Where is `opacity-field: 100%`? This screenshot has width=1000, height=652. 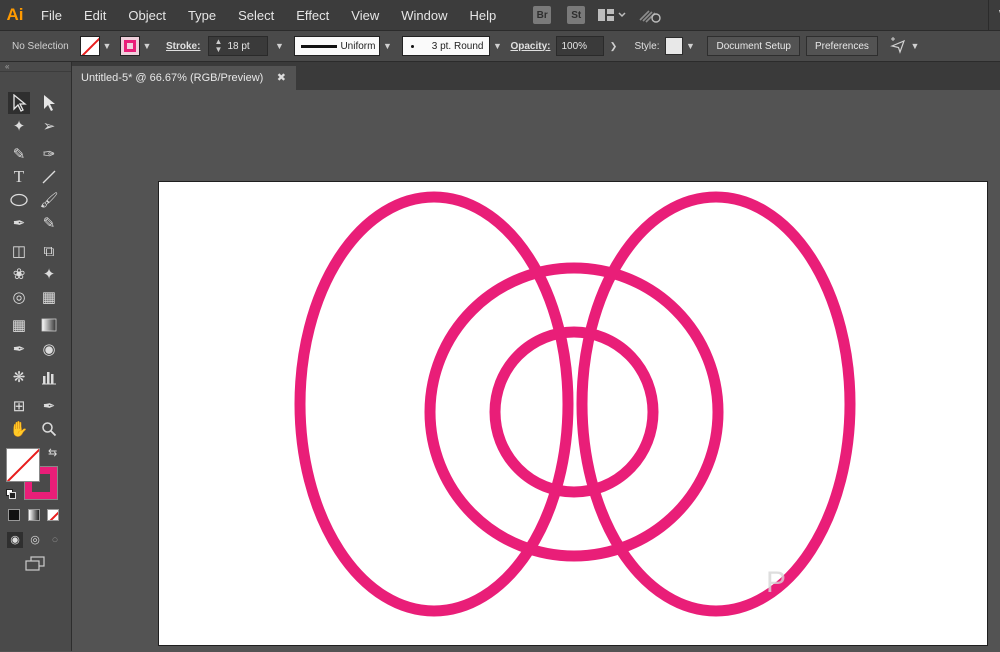 opacity-field: 100% is located at coordinates (580, 46).